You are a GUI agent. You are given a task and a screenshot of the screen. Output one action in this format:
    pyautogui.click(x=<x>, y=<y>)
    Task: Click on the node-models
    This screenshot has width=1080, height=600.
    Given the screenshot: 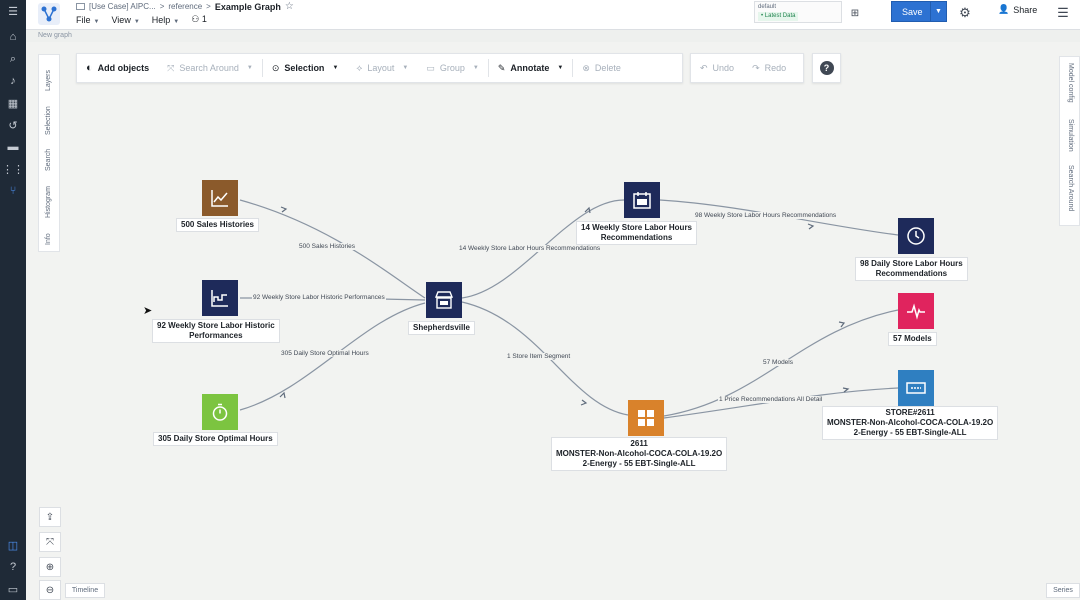 What is the action you would take?
    pyautogui.click(x=916, y=311)
    